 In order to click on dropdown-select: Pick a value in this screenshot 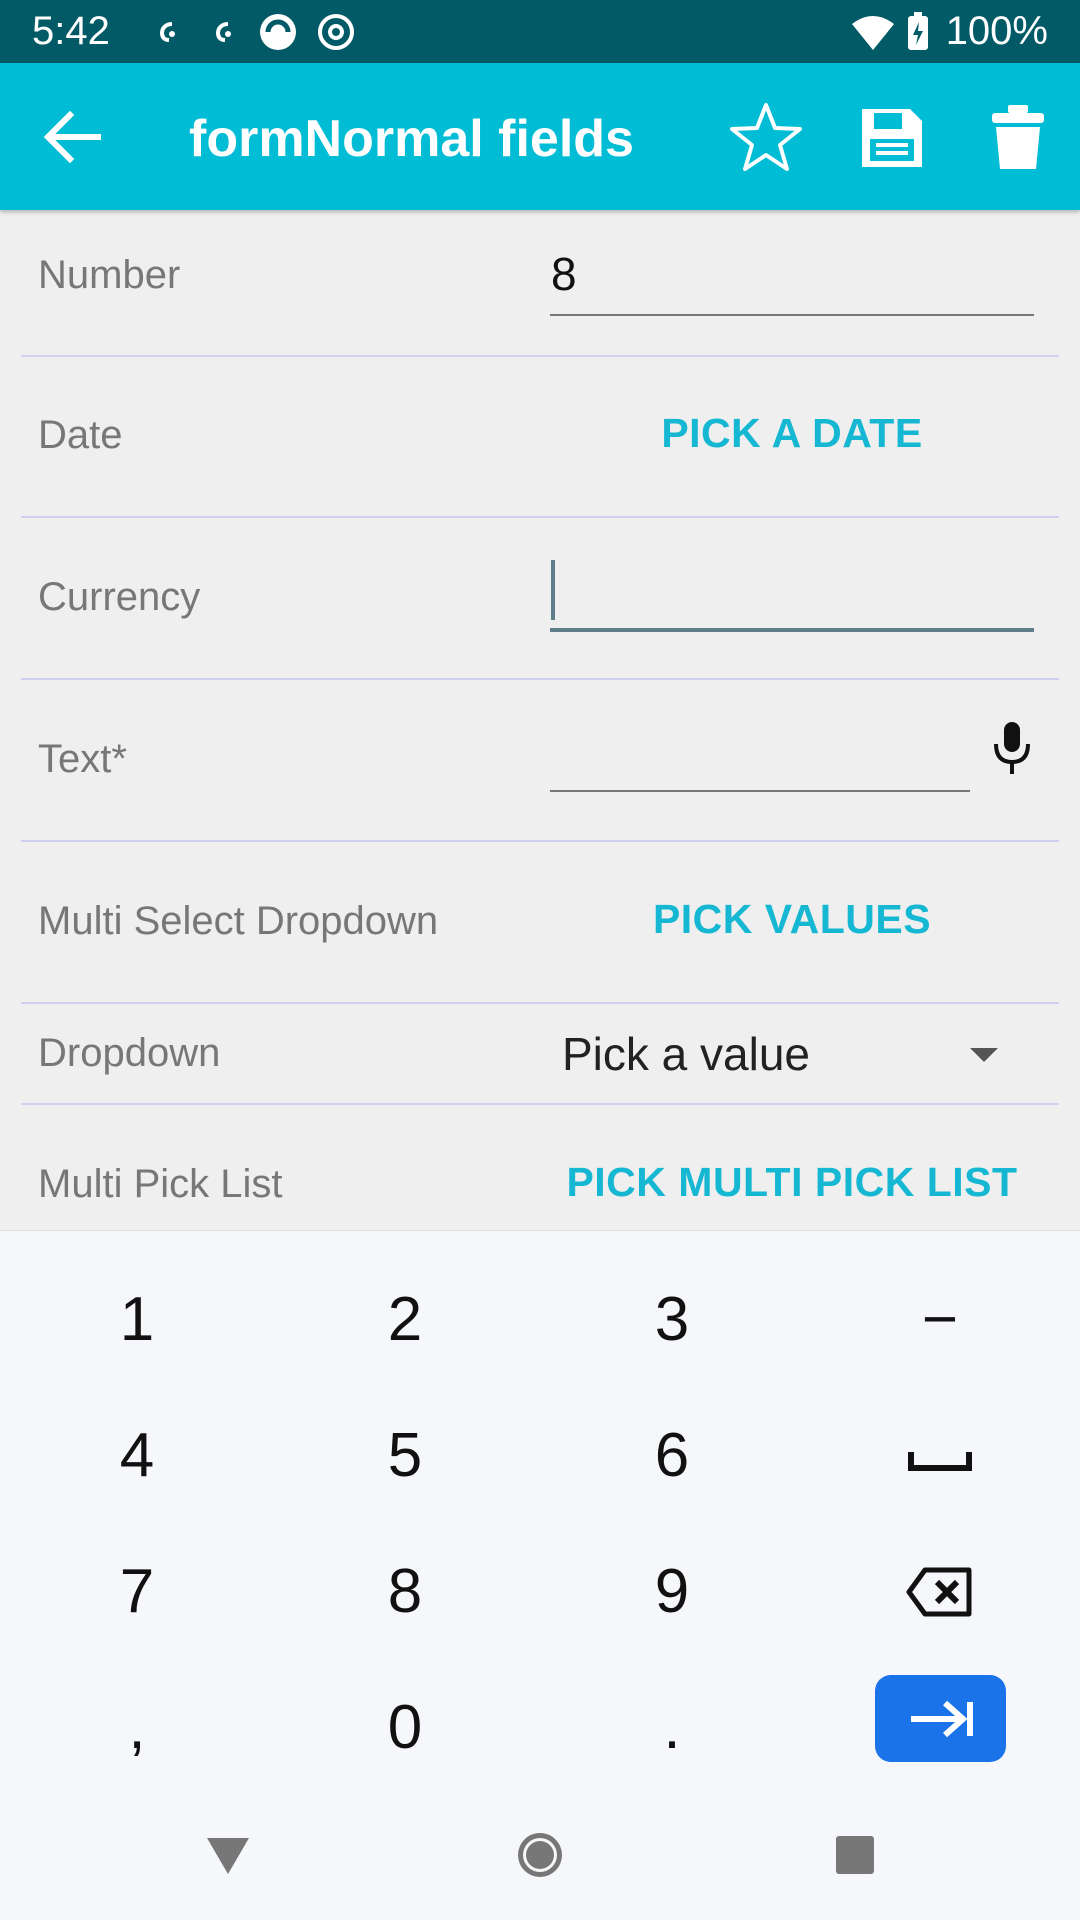, I will do `click(792, 1054)`.